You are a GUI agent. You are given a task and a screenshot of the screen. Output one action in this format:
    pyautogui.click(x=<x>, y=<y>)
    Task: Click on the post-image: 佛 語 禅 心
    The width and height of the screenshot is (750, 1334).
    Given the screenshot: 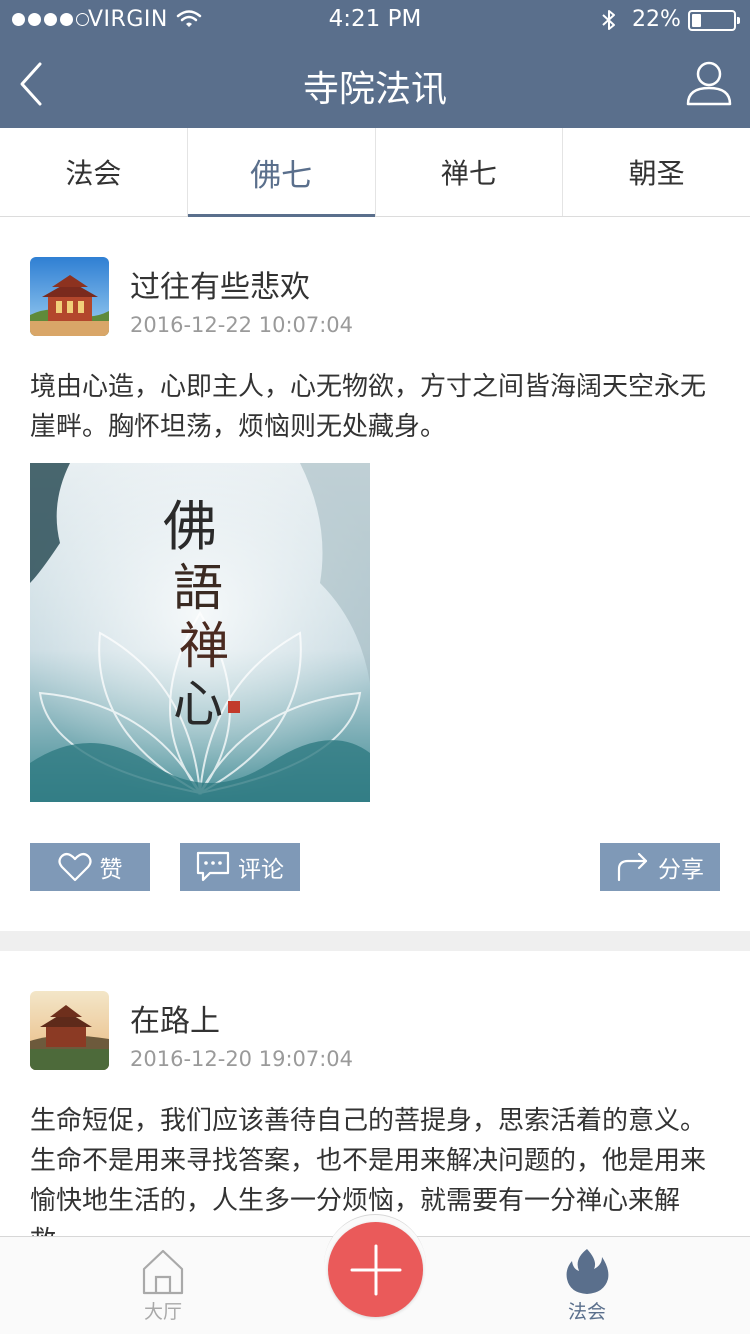 What is the action you would take?
    pyautogui.click(x=200, y=632)
    